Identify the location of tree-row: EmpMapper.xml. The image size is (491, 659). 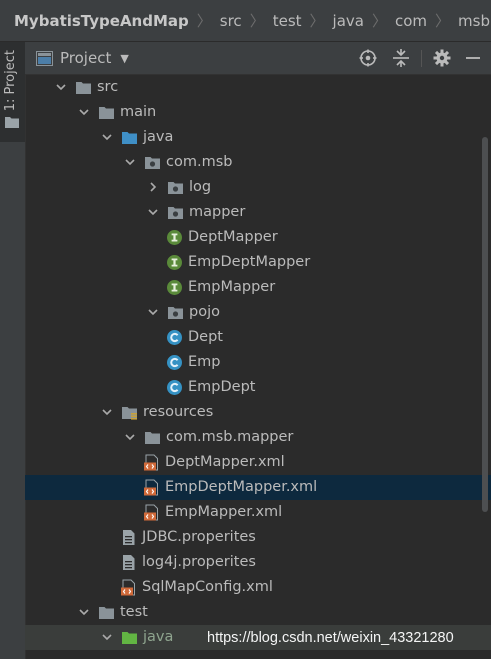
(258, 512).